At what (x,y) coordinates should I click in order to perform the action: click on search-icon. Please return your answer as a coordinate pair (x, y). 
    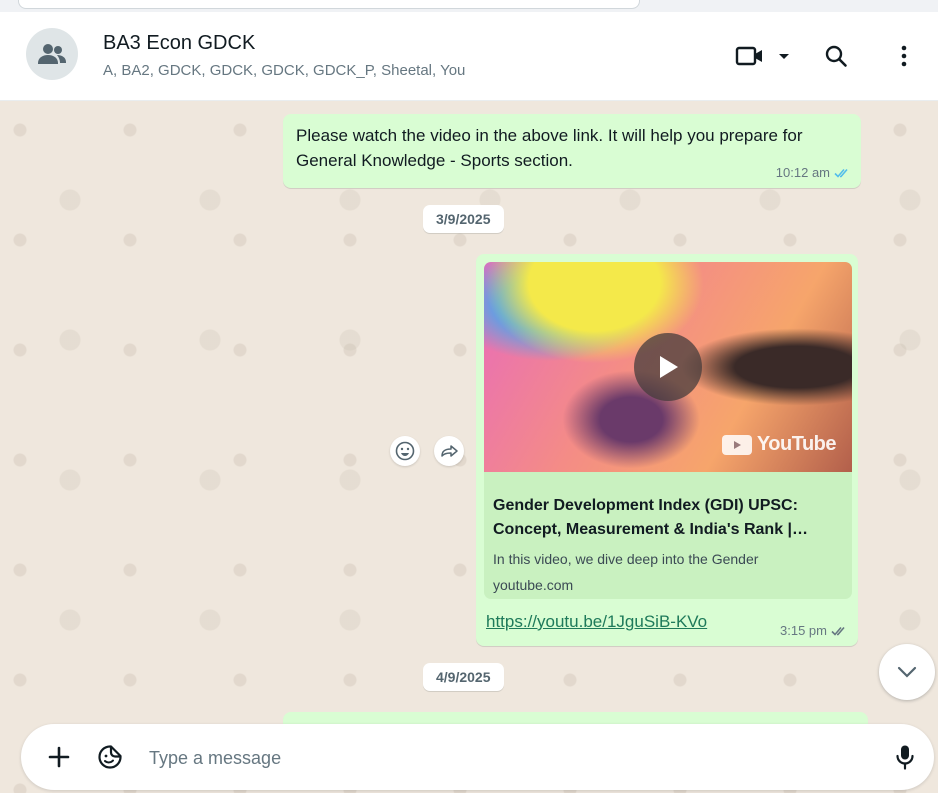
    Looking at the image, I should click on (836, 56).